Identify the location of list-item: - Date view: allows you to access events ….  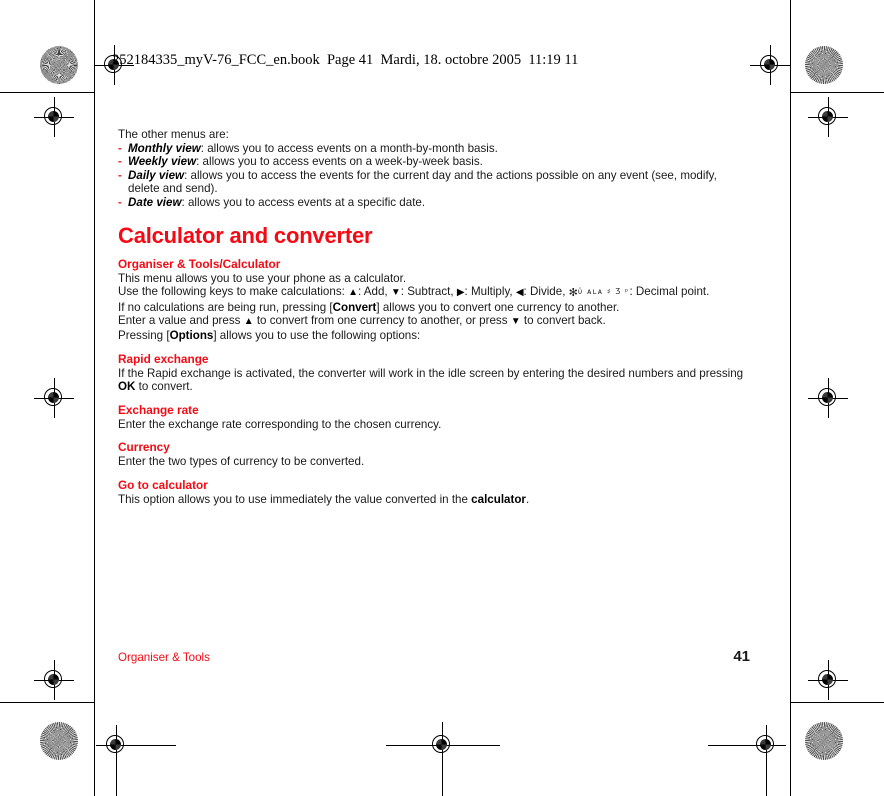
(434, 203).